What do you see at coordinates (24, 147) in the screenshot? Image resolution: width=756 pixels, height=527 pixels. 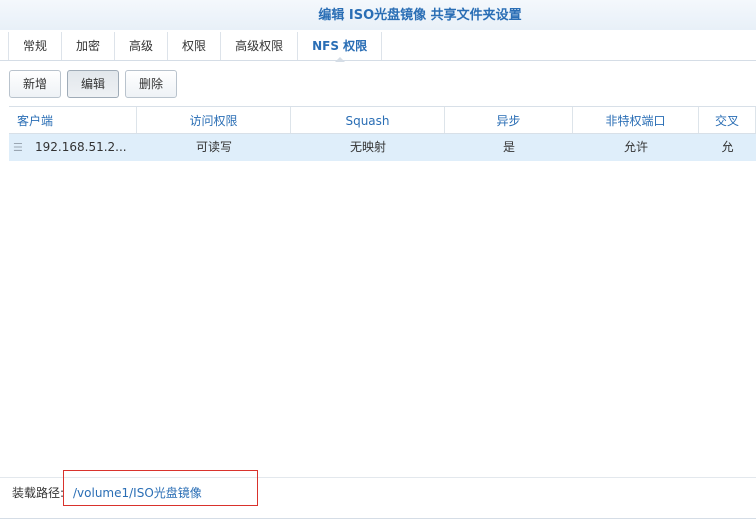 I see `drag-handle-icon: ☰` at bounding box center [24, 147].